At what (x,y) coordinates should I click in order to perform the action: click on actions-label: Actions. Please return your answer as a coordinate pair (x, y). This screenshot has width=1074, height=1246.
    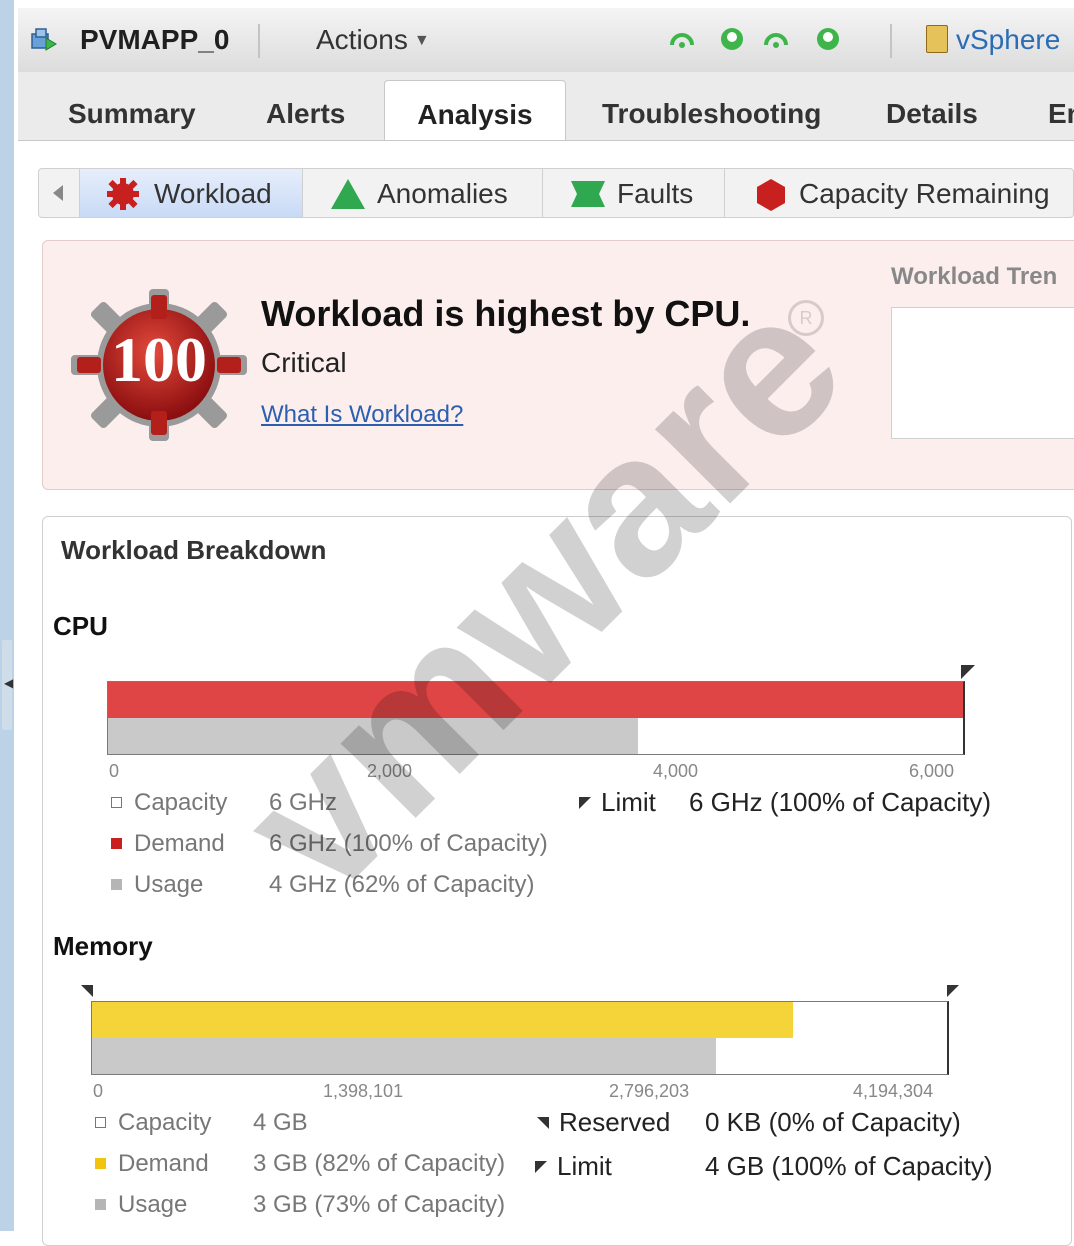
    Looking at the image, I should click on (362, 39).